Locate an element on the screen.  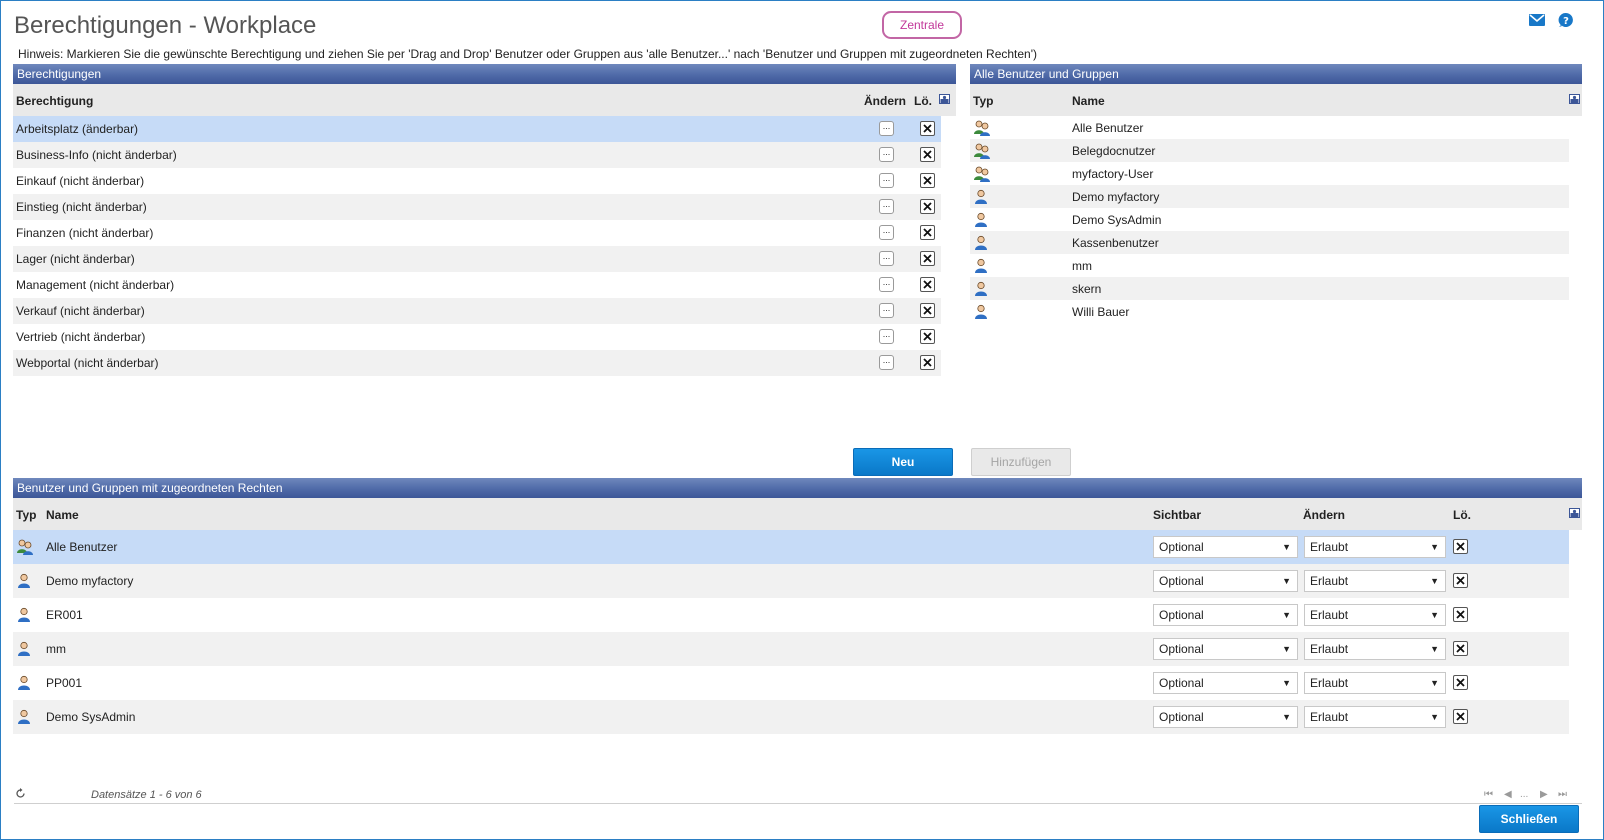
help-icon: ? is located at coordinates (1566, 20).